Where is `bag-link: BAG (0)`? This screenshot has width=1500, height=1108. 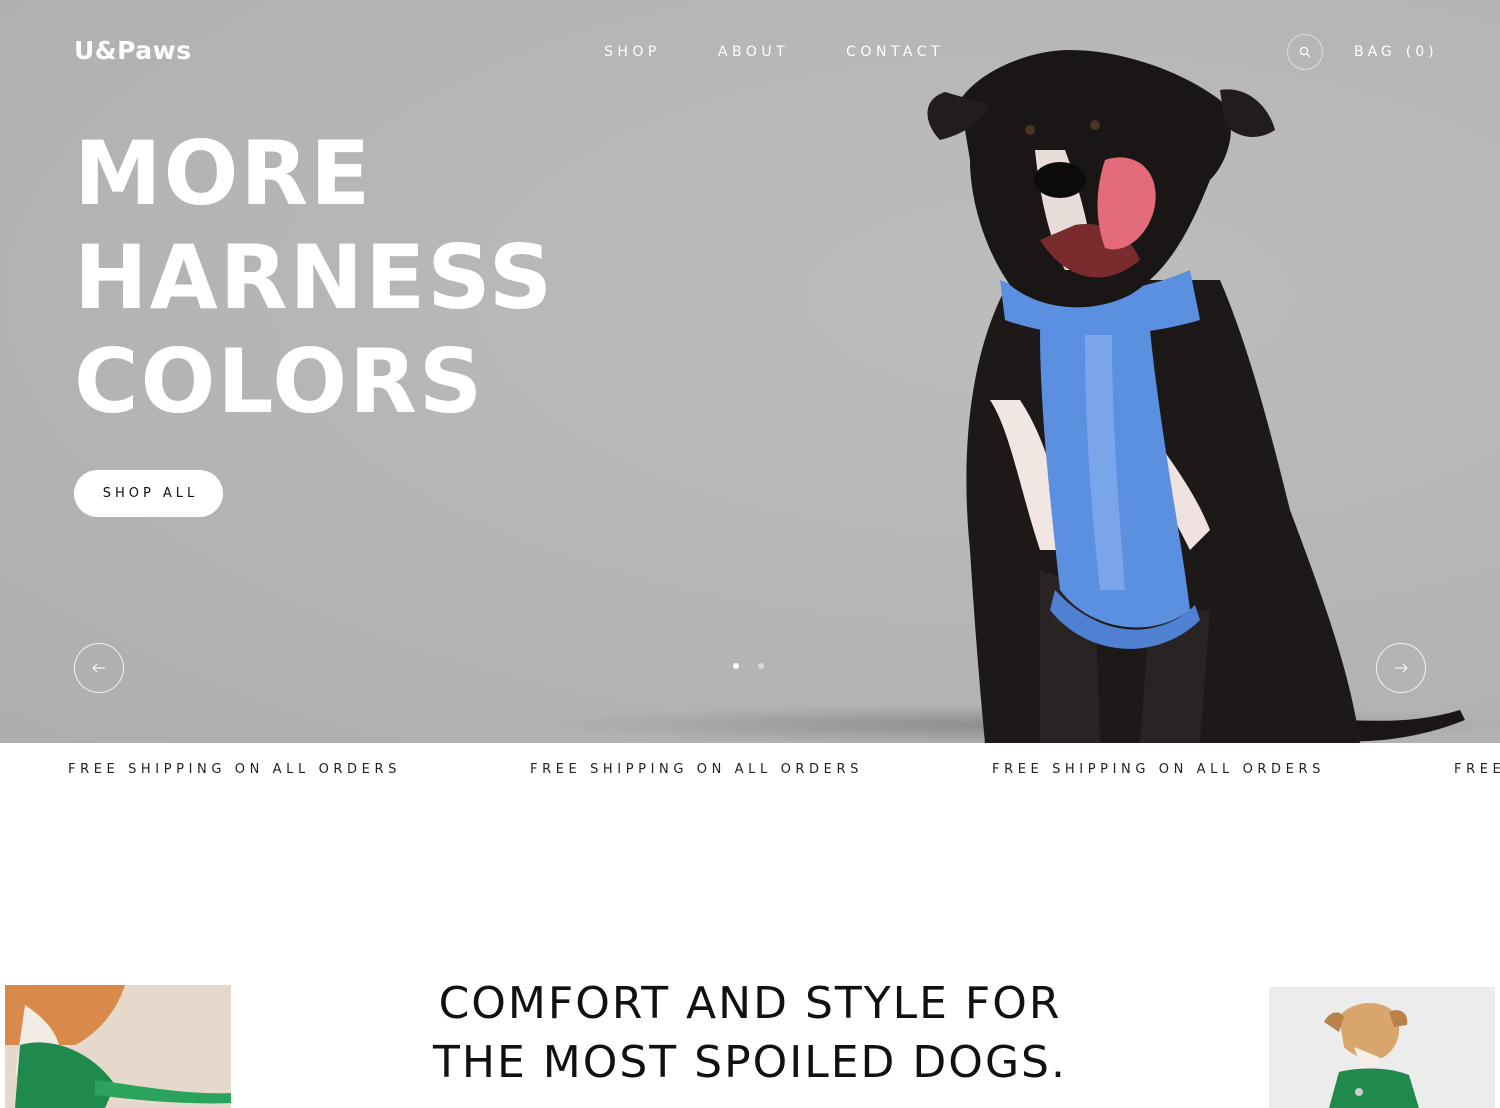 bag-link: BAG (0) is located at coordinates (1396, 52).